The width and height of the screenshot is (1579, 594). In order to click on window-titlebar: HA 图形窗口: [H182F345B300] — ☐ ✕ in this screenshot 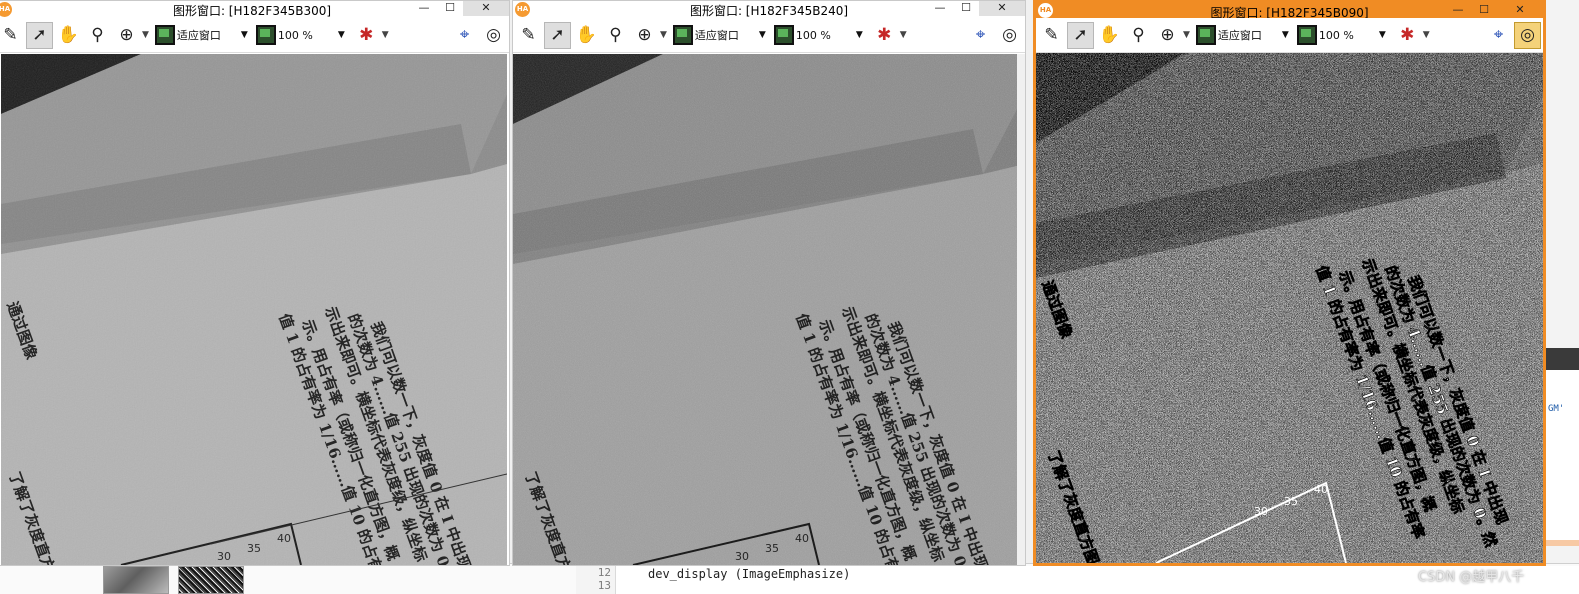, I will do `click(254, 9)`.